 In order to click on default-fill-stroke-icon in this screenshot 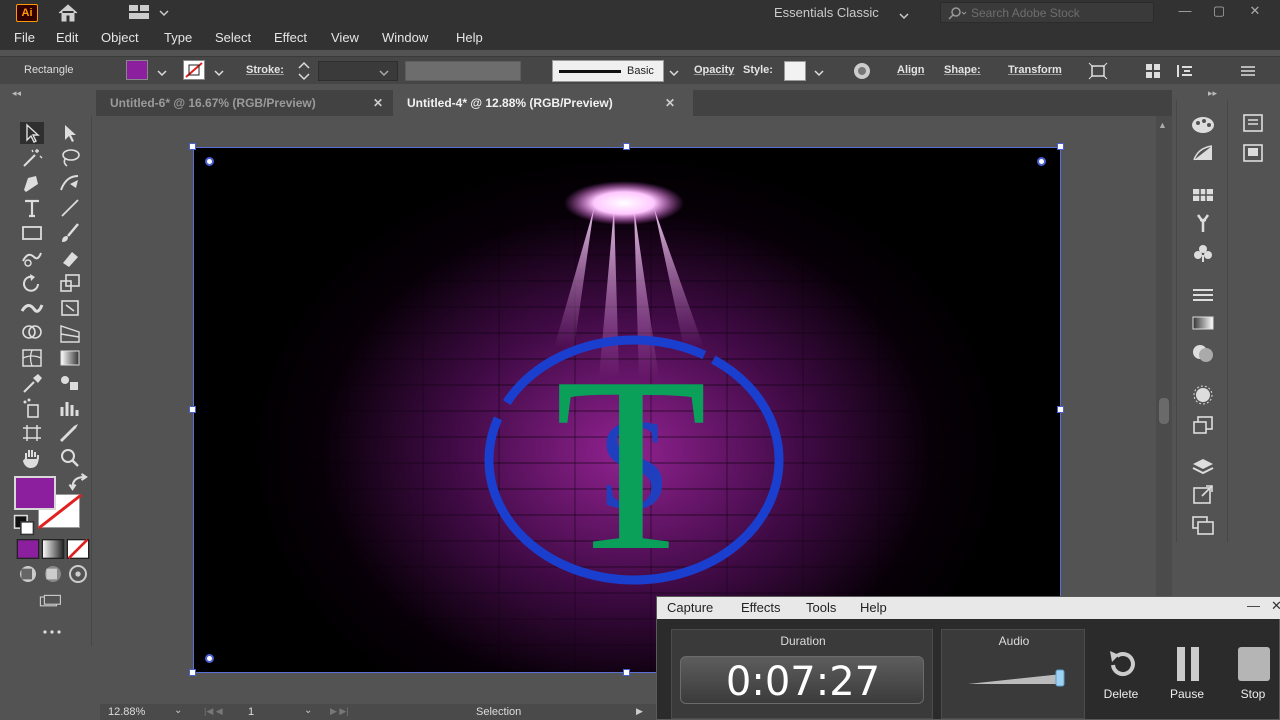, I will do `click(23, 525)`.